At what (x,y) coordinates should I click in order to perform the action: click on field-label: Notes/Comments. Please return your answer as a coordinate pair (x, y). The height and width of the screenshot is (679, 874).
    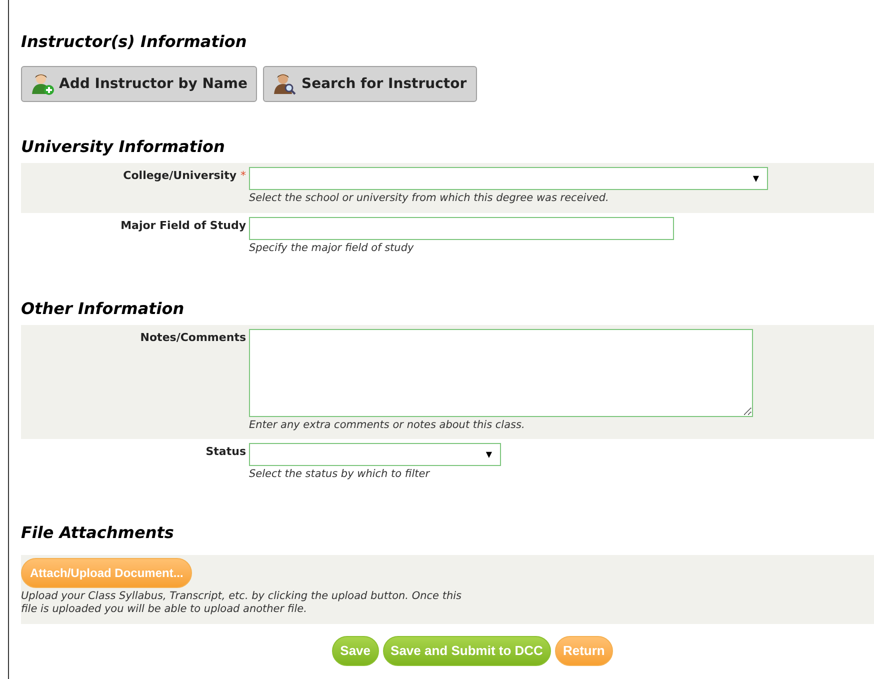
    Looking at the image, I should click on (193, 338).